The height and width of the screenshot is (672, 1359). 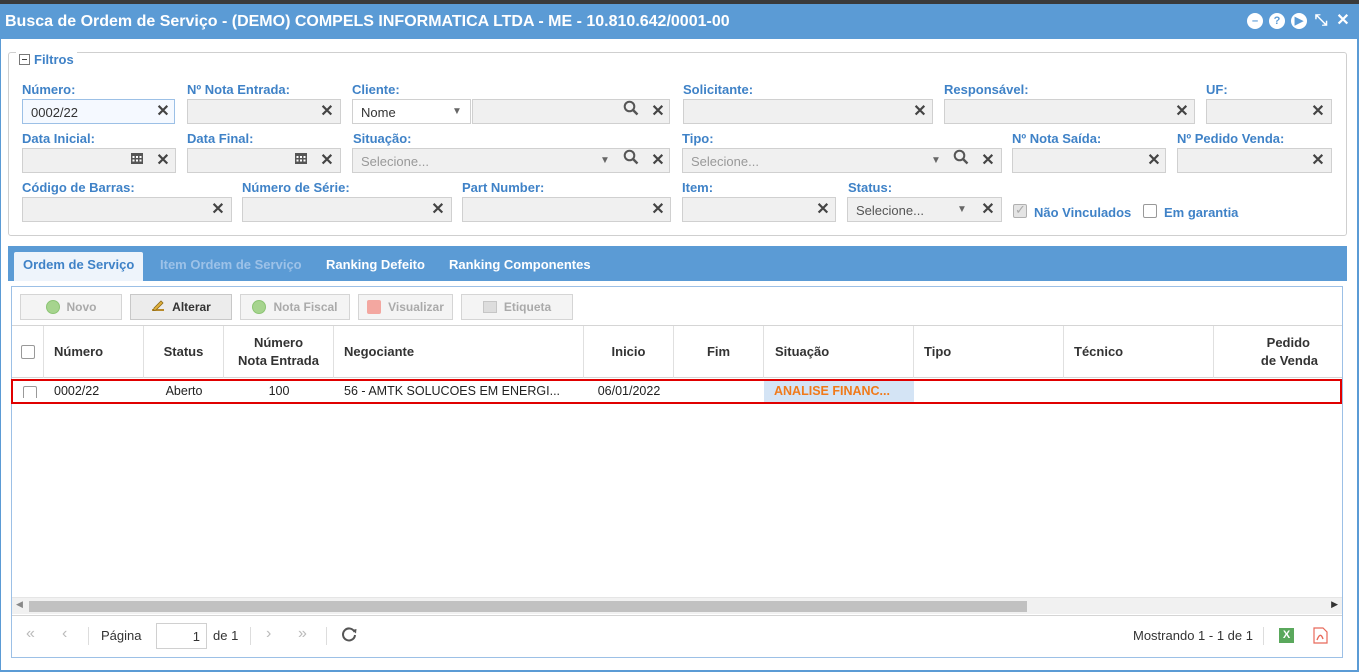 What do you see at coordinates (79, 266) in the screenshot?
I see `tab-ordem-servico: Ordem de Serviço` at bounding box center [79, 266].